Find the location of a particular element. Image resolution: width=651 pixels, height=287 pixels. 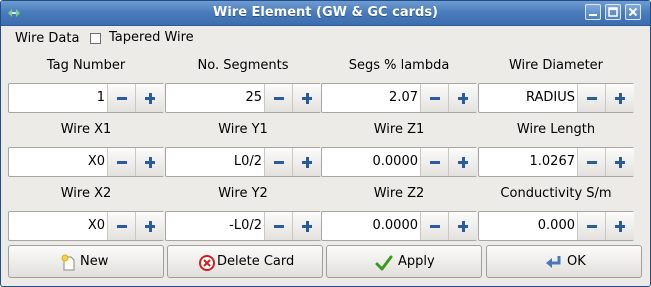

wire-x2-increment-button is located at coordinates (149, 226).